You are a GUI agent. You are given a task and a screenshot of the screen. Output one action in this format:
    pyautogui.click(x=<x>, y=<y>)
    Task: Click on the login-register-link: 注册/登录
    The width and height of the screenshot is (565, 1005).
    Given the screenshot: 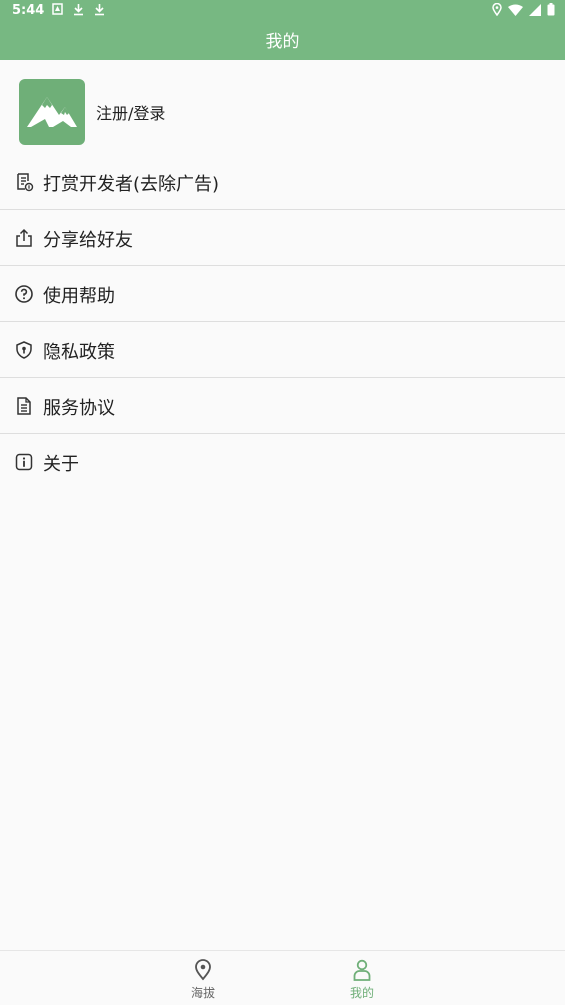 What is the action you would take?
    pyautogui.click(x=130, y=112)
    